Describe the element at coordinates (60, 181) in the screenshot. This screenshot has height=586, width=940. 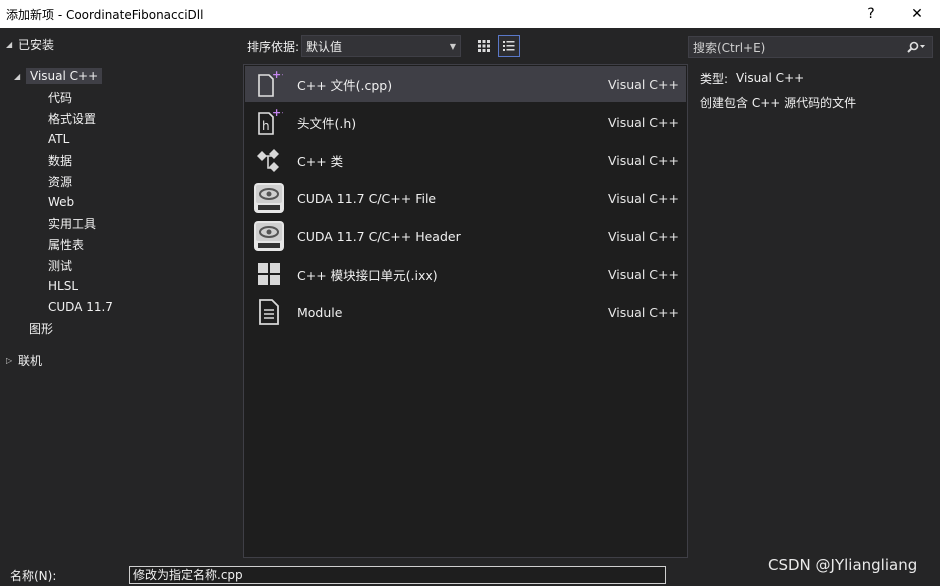
I see `tree-item-resources: 资源` at that location.